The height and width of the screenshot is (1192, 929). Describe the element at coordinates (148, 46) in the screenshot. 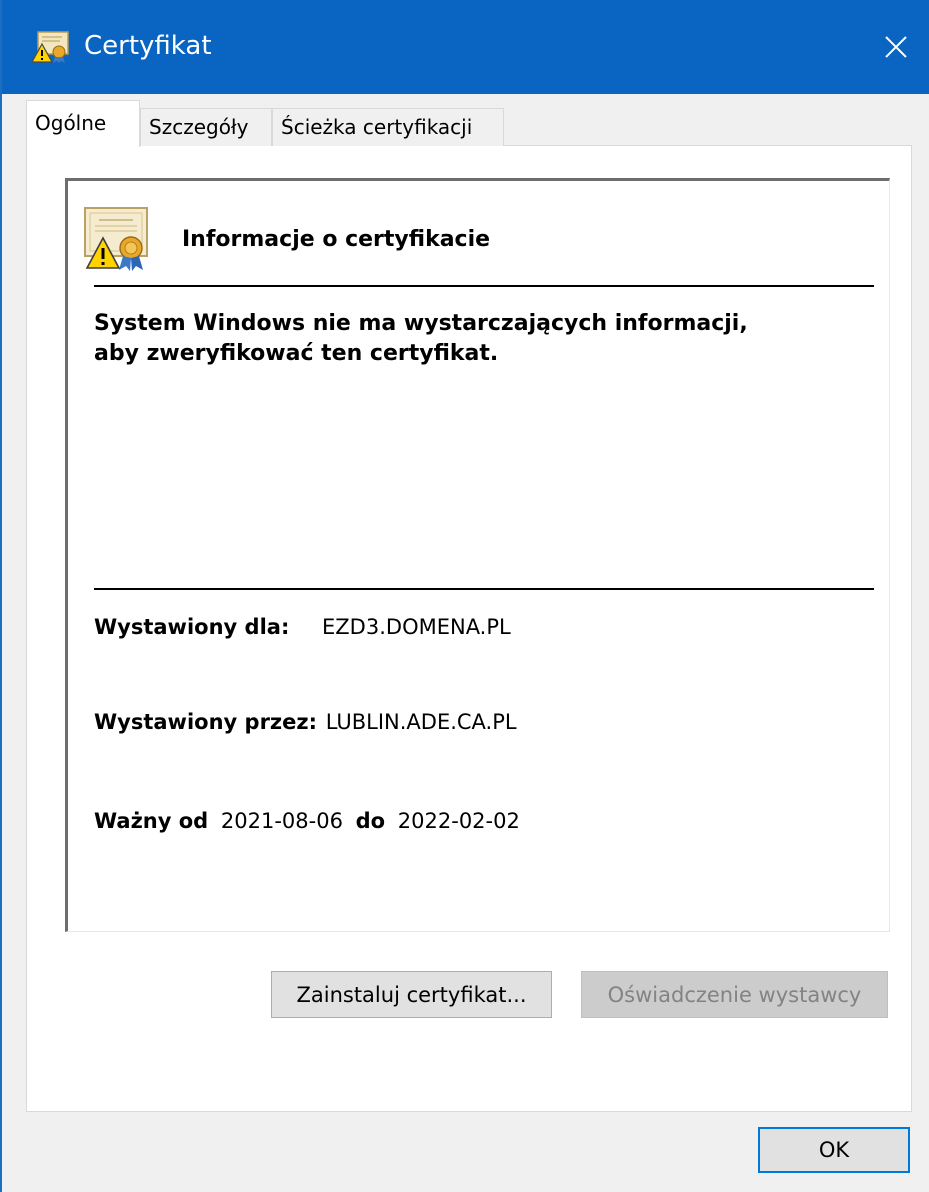

I see `window-title: Certyfikat` at that location.